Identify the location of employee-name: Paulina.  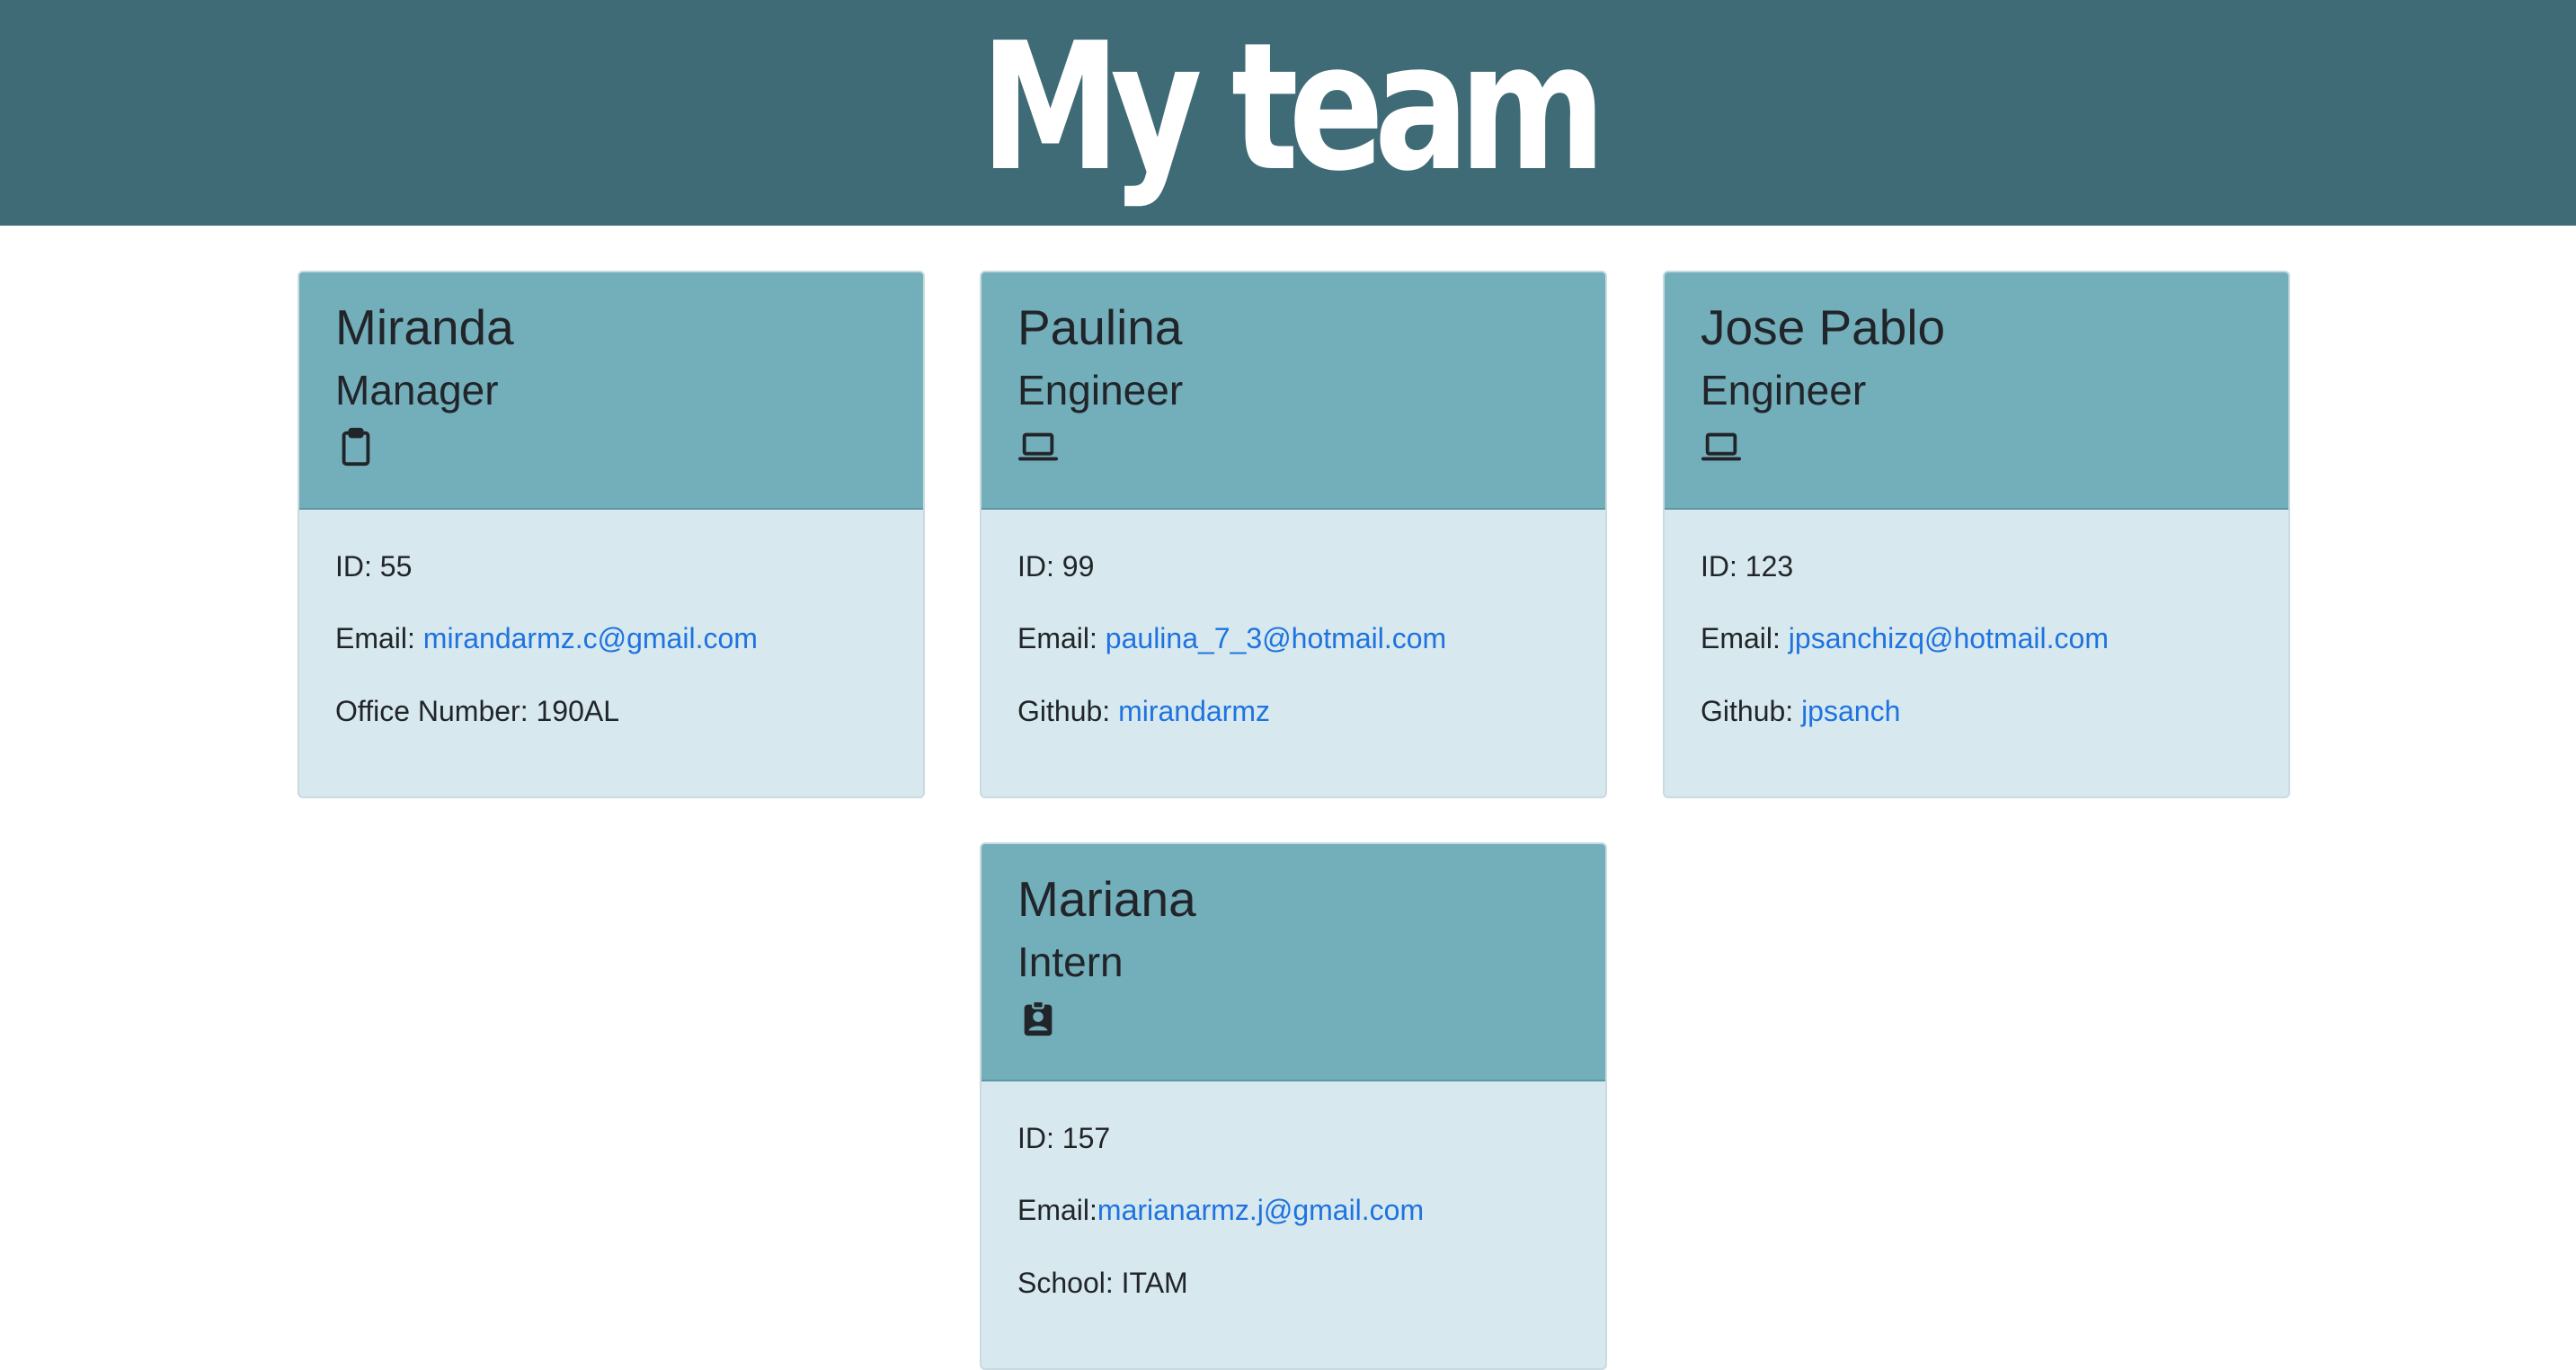
(1100, 327).